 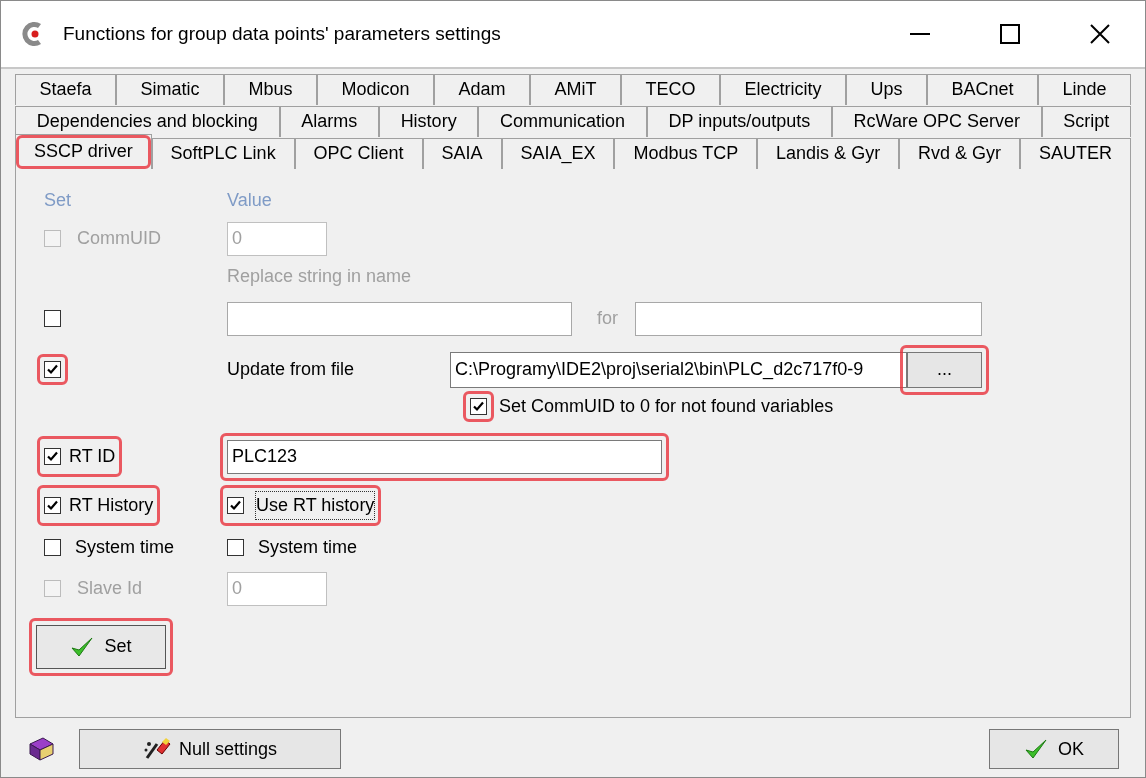 What do you see at coordinates (936, 121) in the screenshot?
I see `tab: RcWare OPC Server` at bounding box center [936, 121].